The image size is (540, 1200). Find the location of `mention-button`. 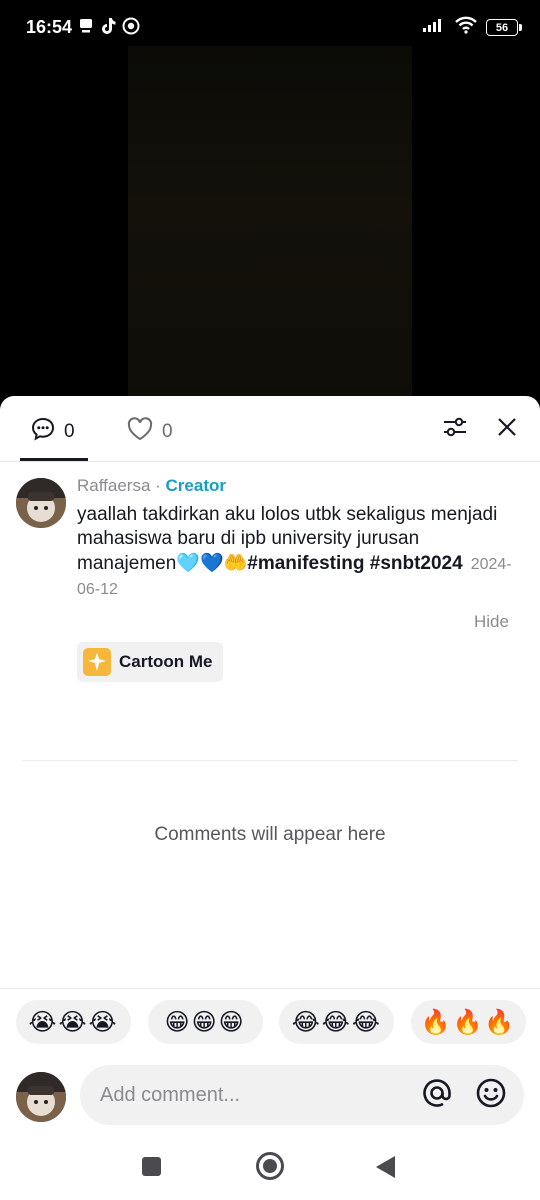

mention-button is located at coordinates (437, 1095).